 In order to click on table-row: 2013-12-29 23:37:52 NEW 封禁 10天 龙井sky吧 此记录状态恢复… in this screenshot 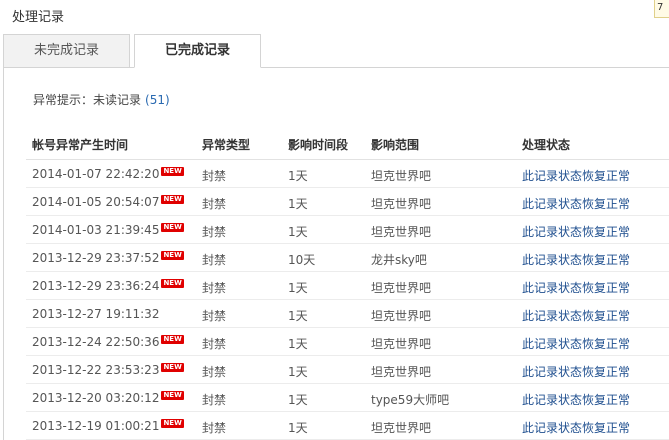, I will do `click(347, 258)`.